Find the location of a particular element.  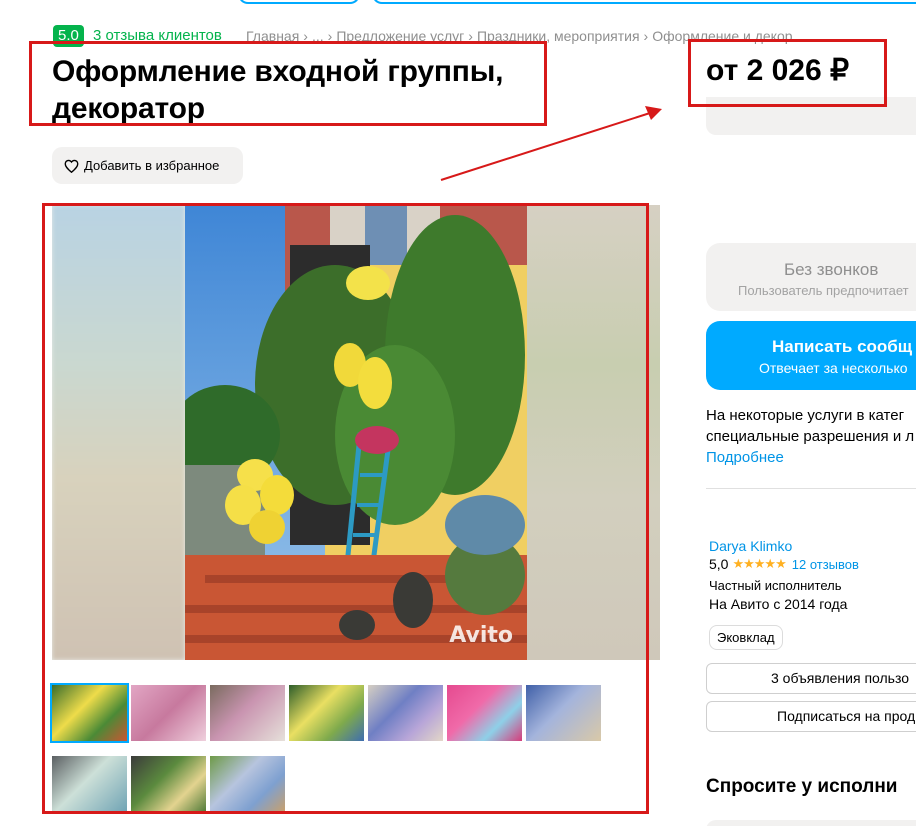

add-to-favorites-button: Добавить в избранное is located at coordinates (147, 165).